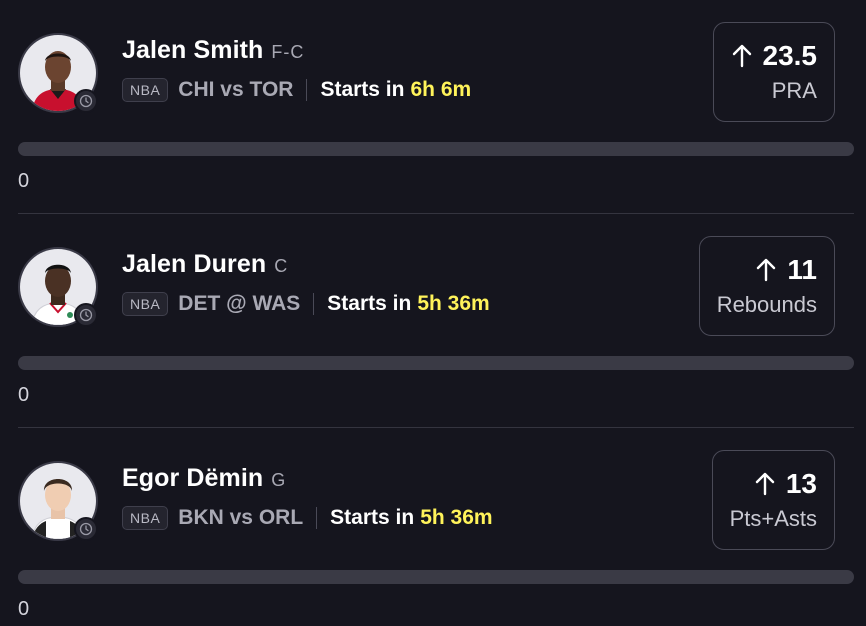 The image size is (866, 626). Describe the element at coordinates (307, 518) in the screenshot. I see `game-info: NBA BKN vs ORL Starts in 5h 36m` at that location.